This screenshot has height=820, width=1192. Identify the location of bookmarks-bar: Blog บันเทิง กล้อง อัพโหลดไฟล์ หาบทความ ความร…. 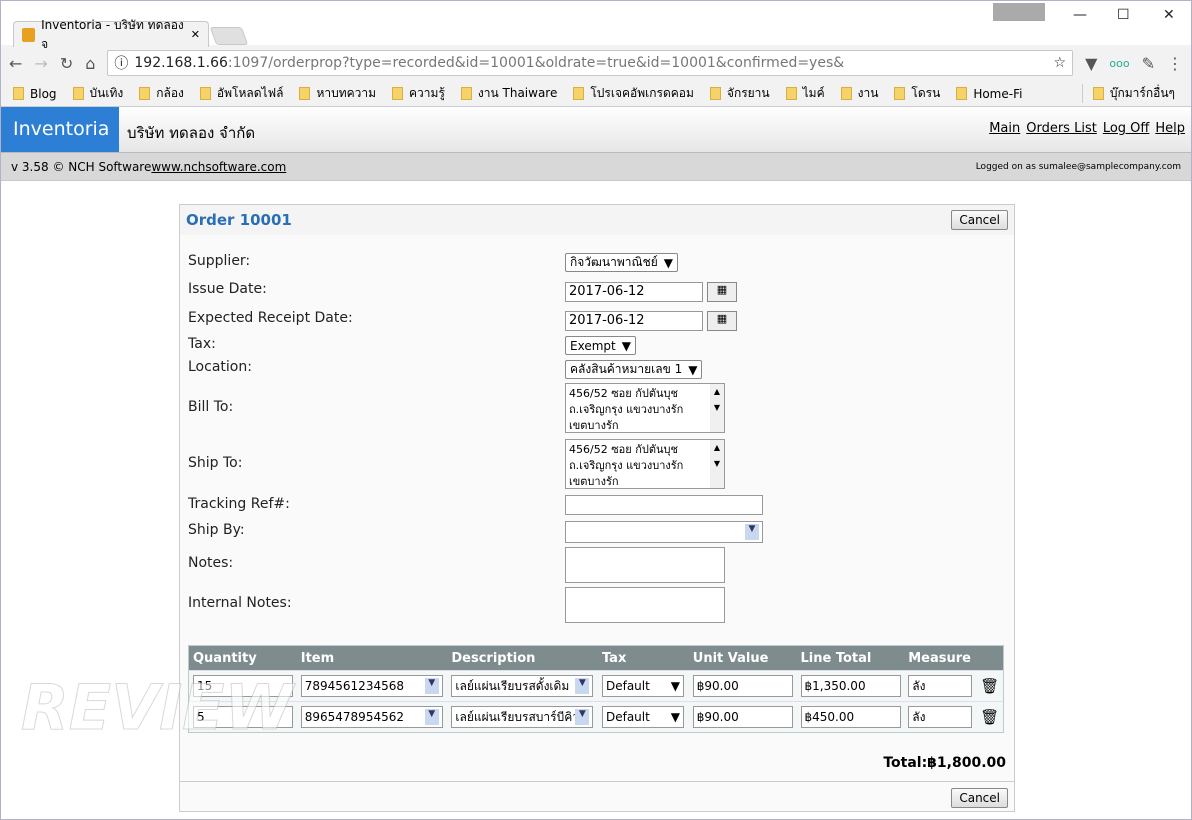
(596, 94).